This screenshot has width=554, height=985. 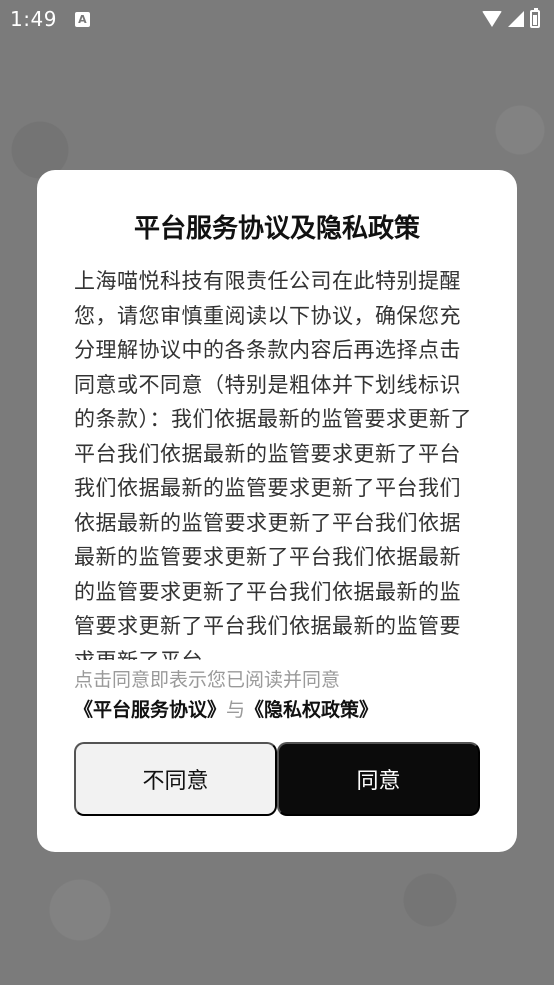 I want to click on status-right, so click(x=511, y=18).